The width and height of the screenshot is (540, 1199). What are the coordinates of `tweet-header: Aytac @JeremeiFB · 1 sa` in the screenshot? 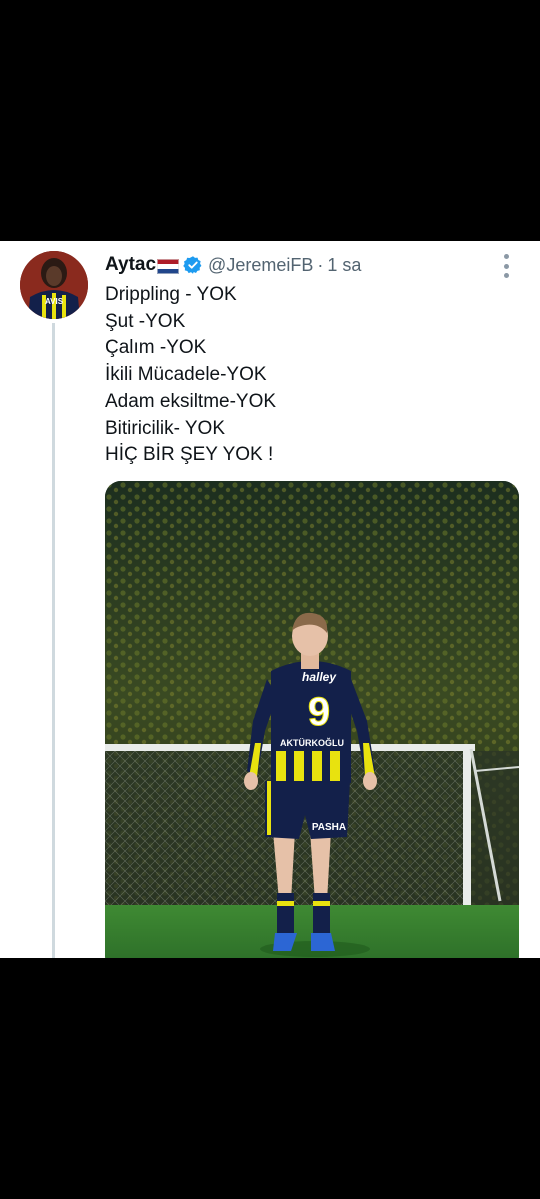 It's located at (233, 265).